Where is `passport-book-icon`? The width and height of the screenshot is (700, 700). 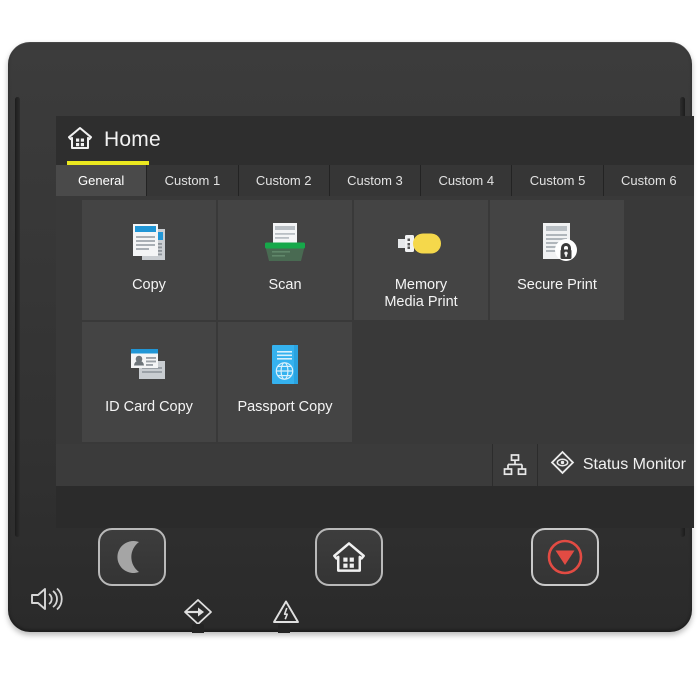 passport-book-icon is located at coordinates (285, 365).